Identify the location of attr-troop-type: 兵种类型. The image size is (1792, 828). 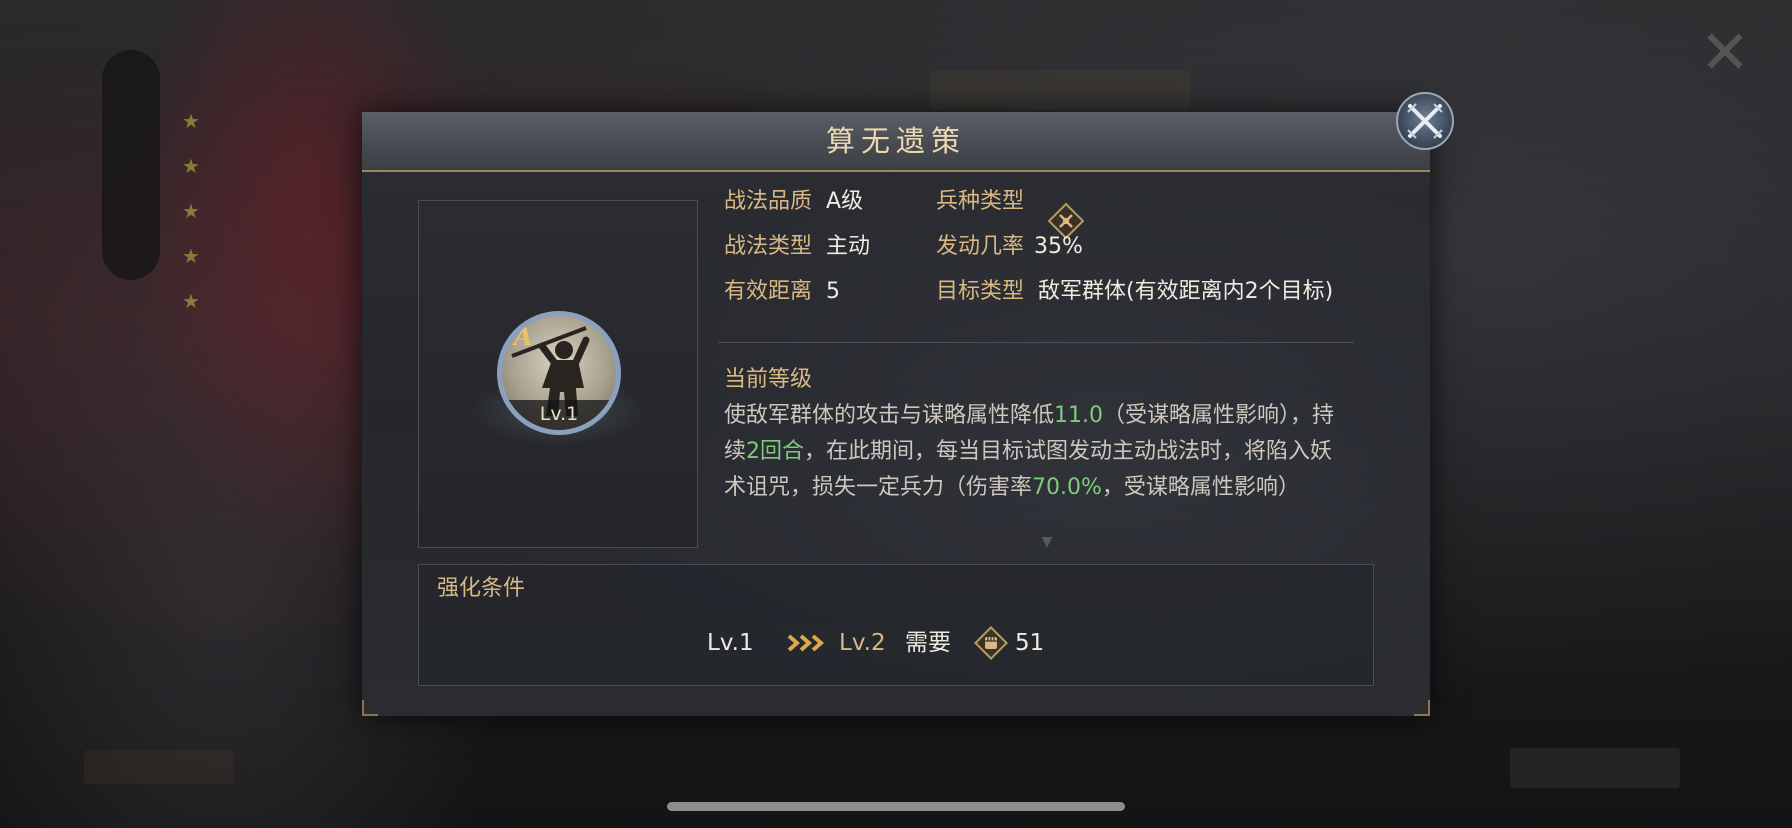
(987, 202).